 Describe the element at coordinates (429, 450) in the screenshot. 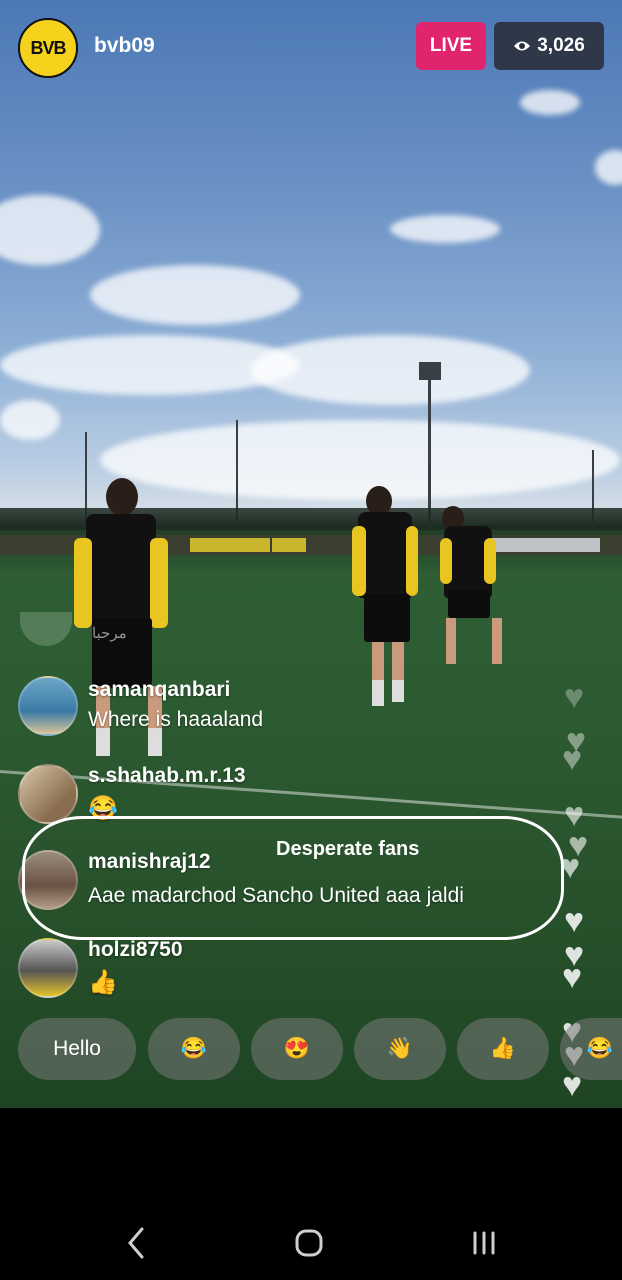

I see `floodlight` at that location.